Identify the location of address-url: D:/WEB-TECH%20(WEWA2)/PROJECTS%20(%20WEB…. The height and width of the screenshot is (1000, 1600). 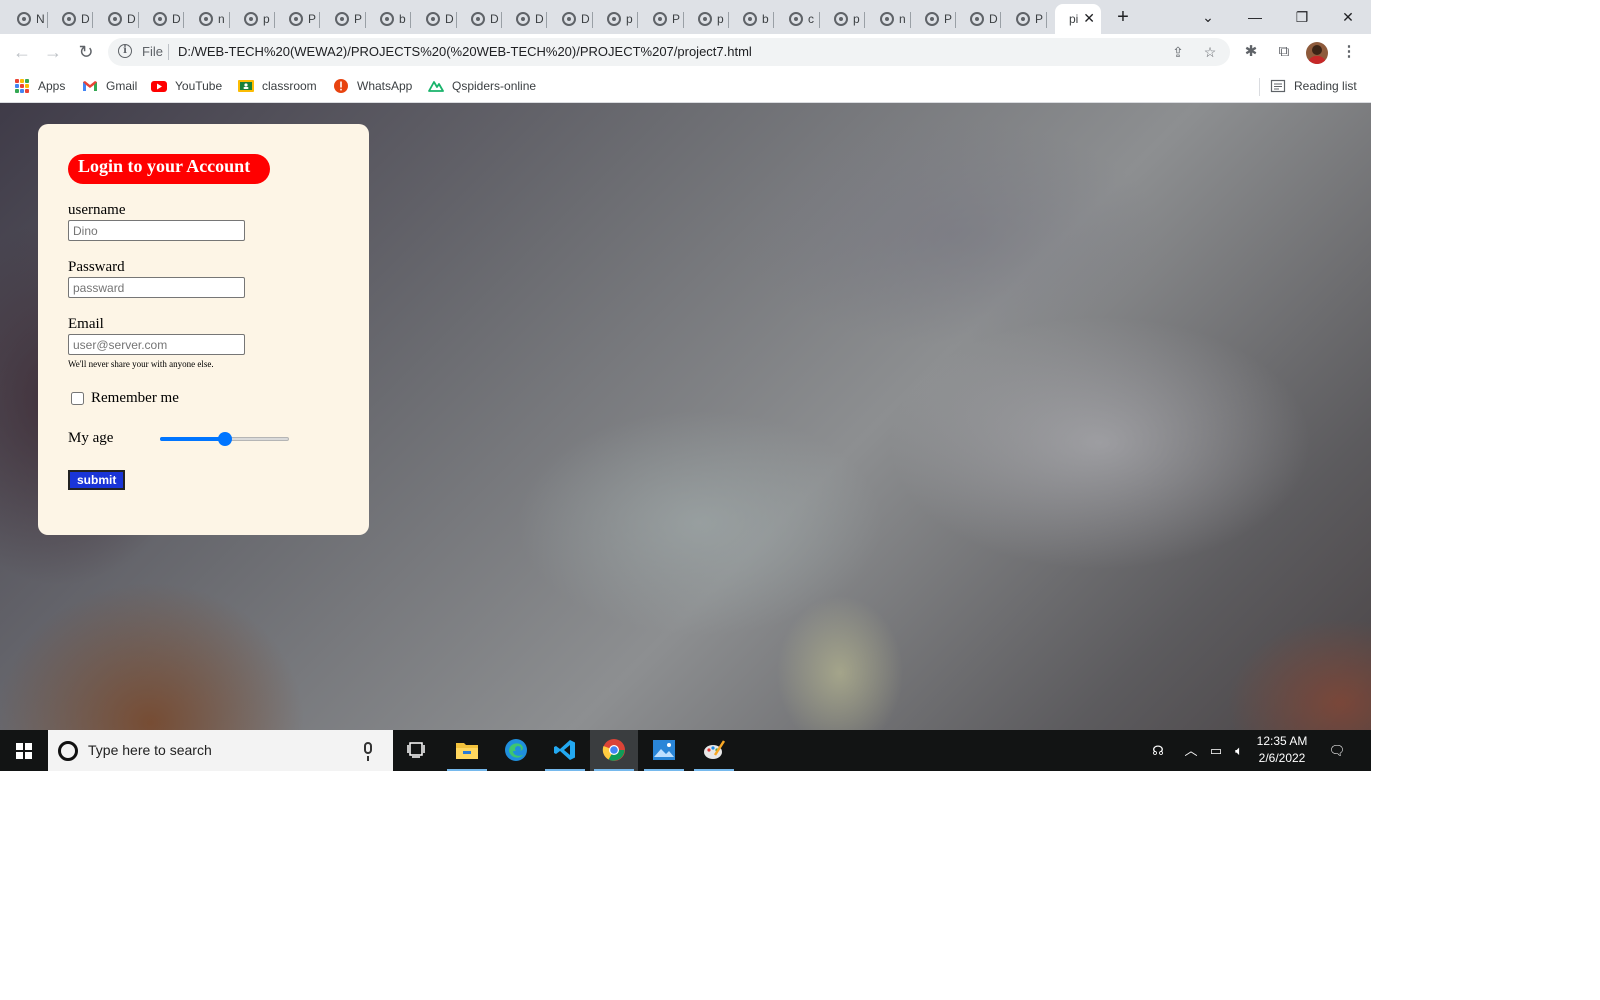
(465, 51).